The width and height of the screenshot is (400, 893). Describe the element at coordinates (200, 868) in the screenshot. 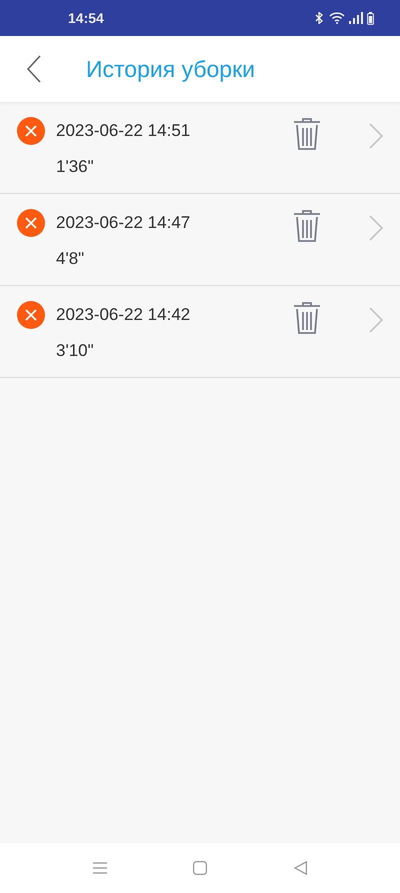

I see `home-button` at that location.